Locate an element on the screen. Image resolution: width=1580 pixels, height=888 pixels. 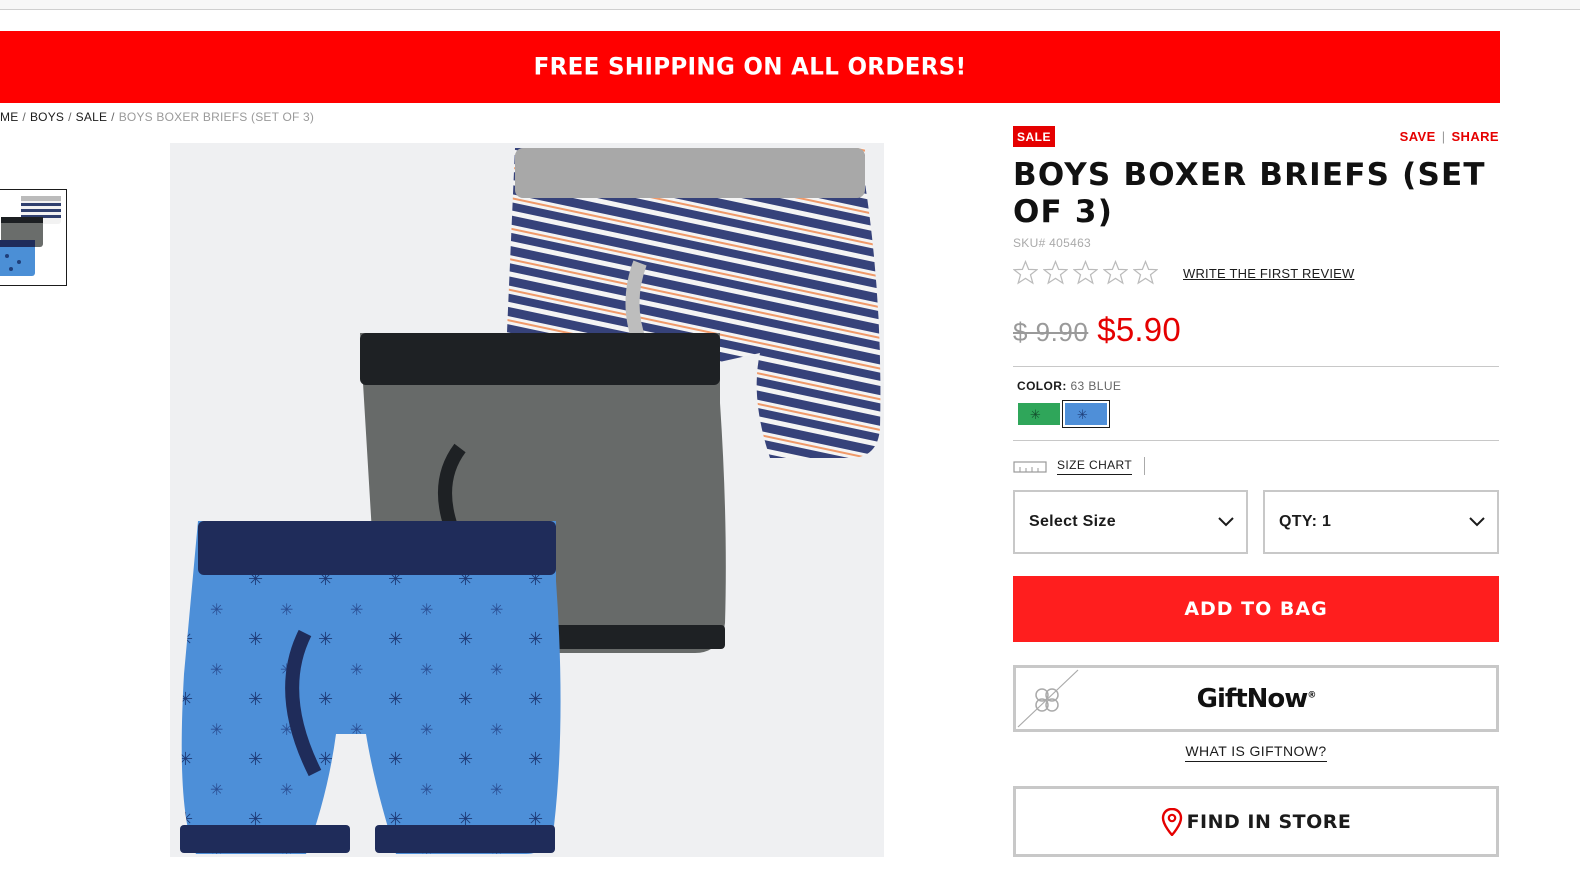
breadcrumb-sale: SALE is located at coordinates (92, 117).